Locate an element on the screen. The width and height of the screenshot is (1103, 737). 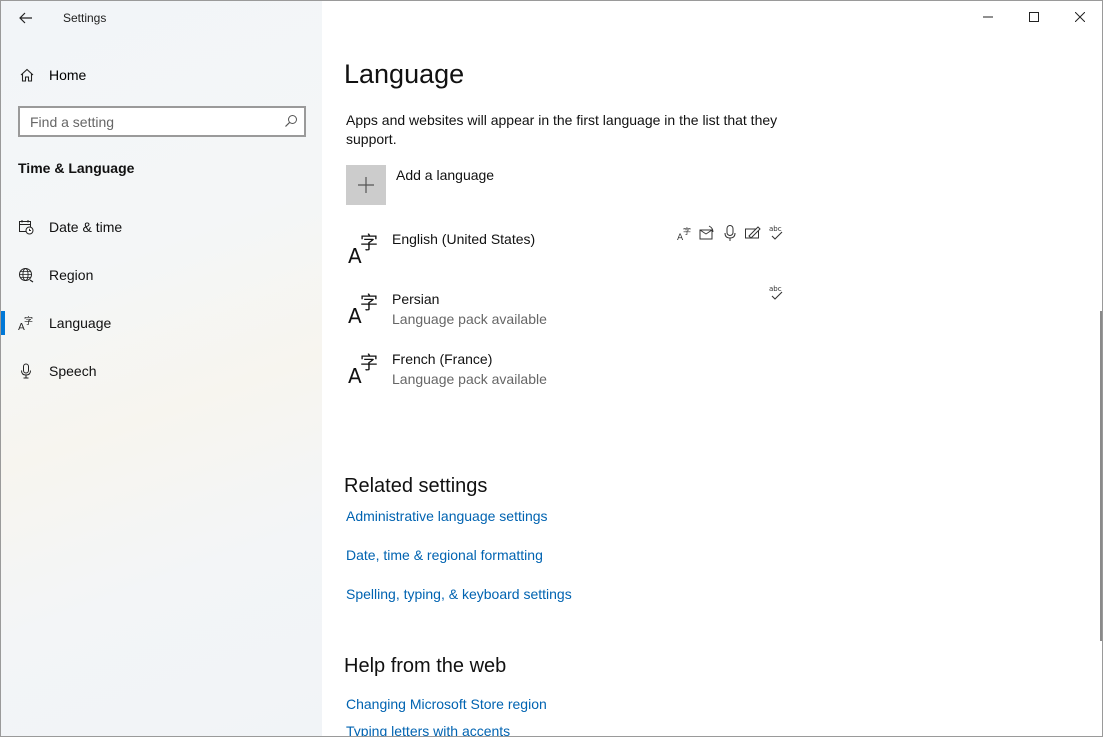
sidebar-item-label: Date & time is located at coordinates (86, 227).